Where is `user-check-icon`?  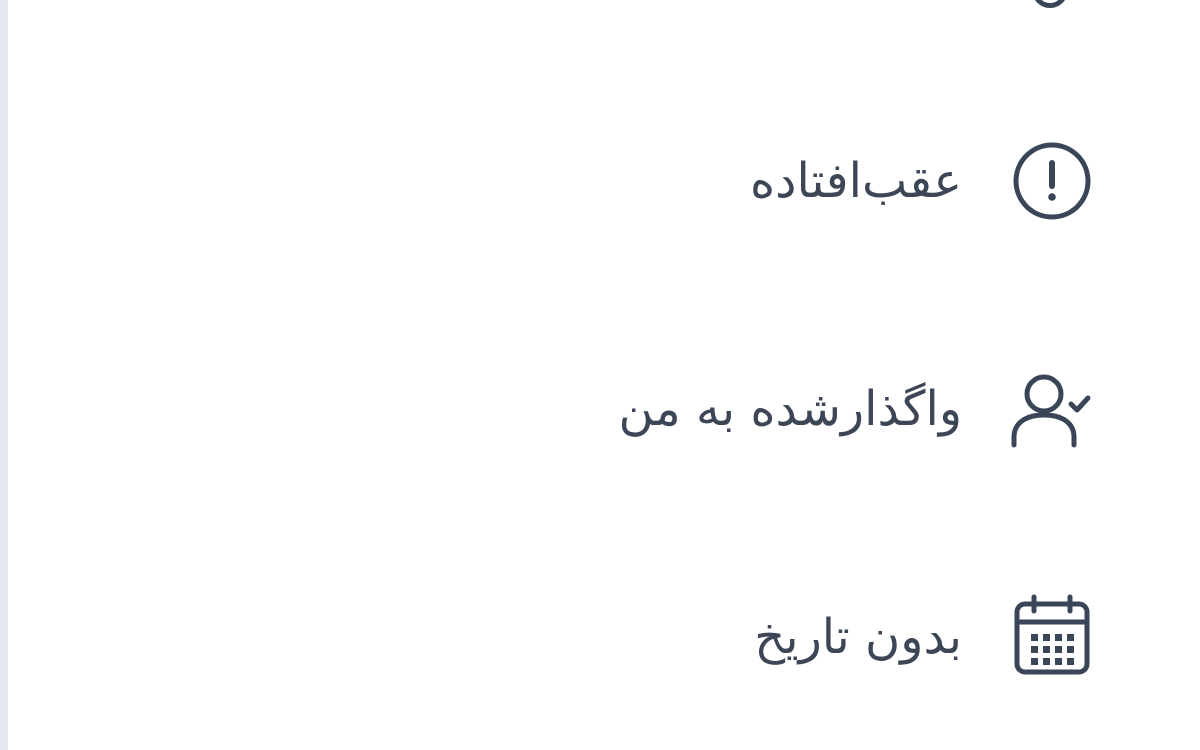 user-check-icon is located at coordinates (1052, 409).